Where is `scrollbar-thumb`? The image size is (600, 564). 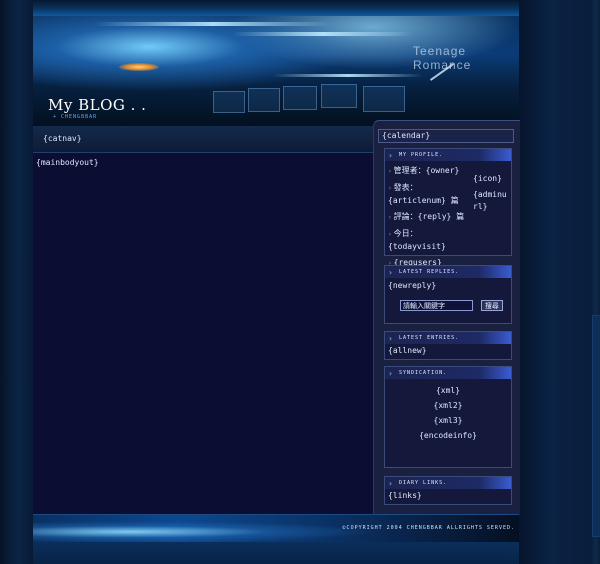
scrollbar-thumb is located at coordinates (596, 426).